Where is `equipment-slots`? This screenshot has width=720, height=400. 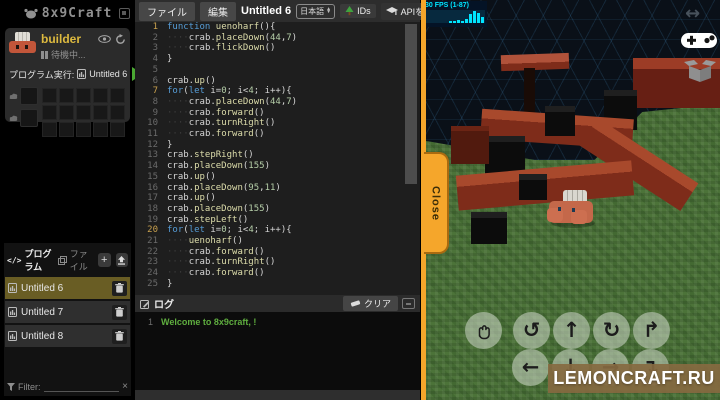 equipment-slots is located at coordinates (23, 112).